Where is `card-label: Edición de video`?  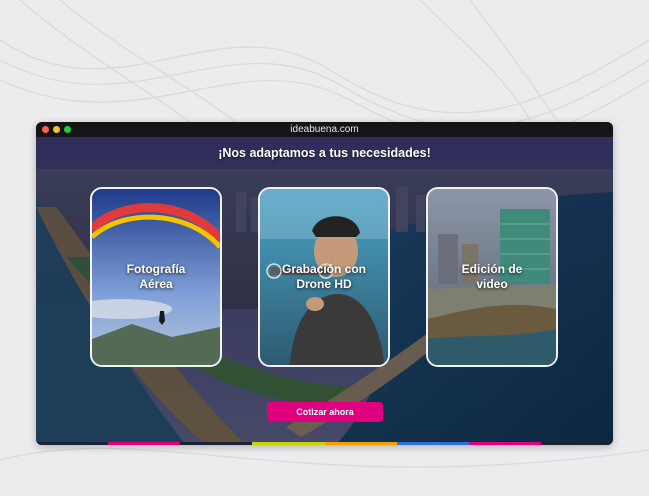 card-label: Edición de video is located at coordinates (492, 276).